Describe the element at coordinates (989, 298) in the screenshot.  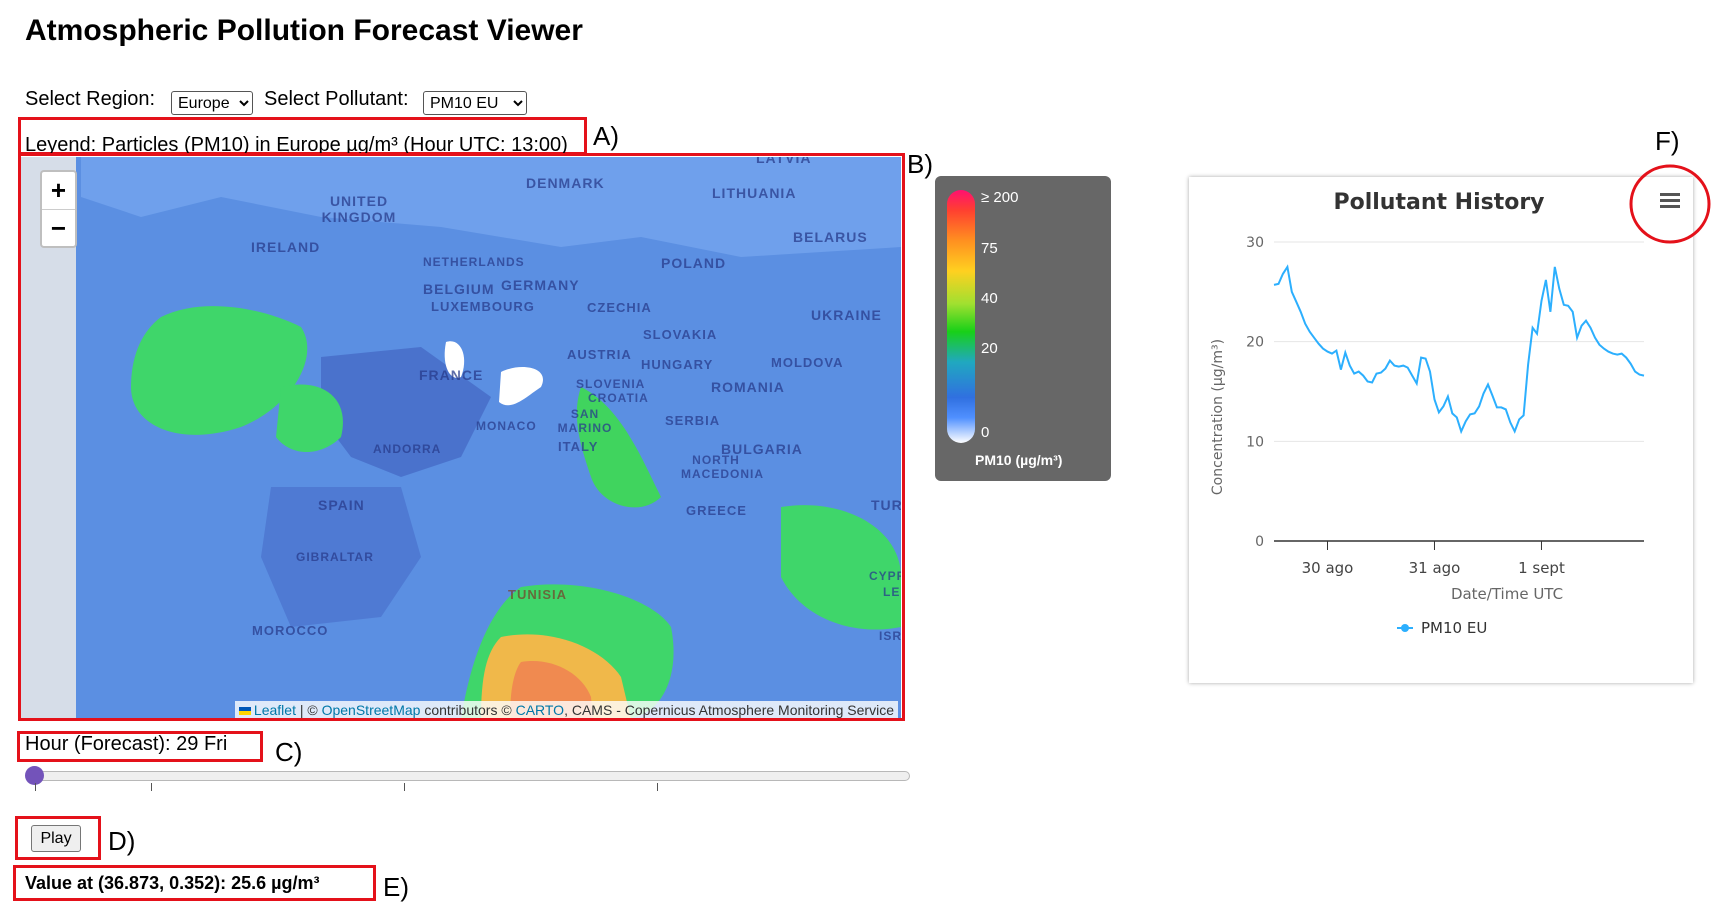
I see `colorbar-tick: 40` at that location.